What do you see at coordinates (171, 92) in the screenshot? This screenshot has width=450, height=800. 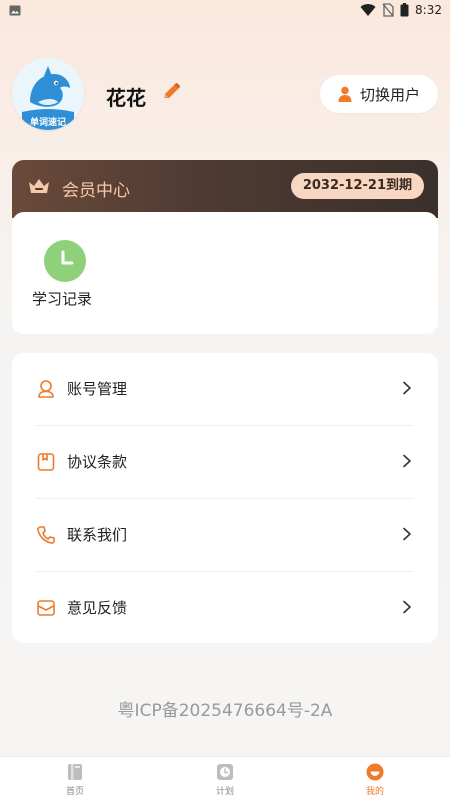 I see `edit-pencil-icon` at bounding box center [171, 92].